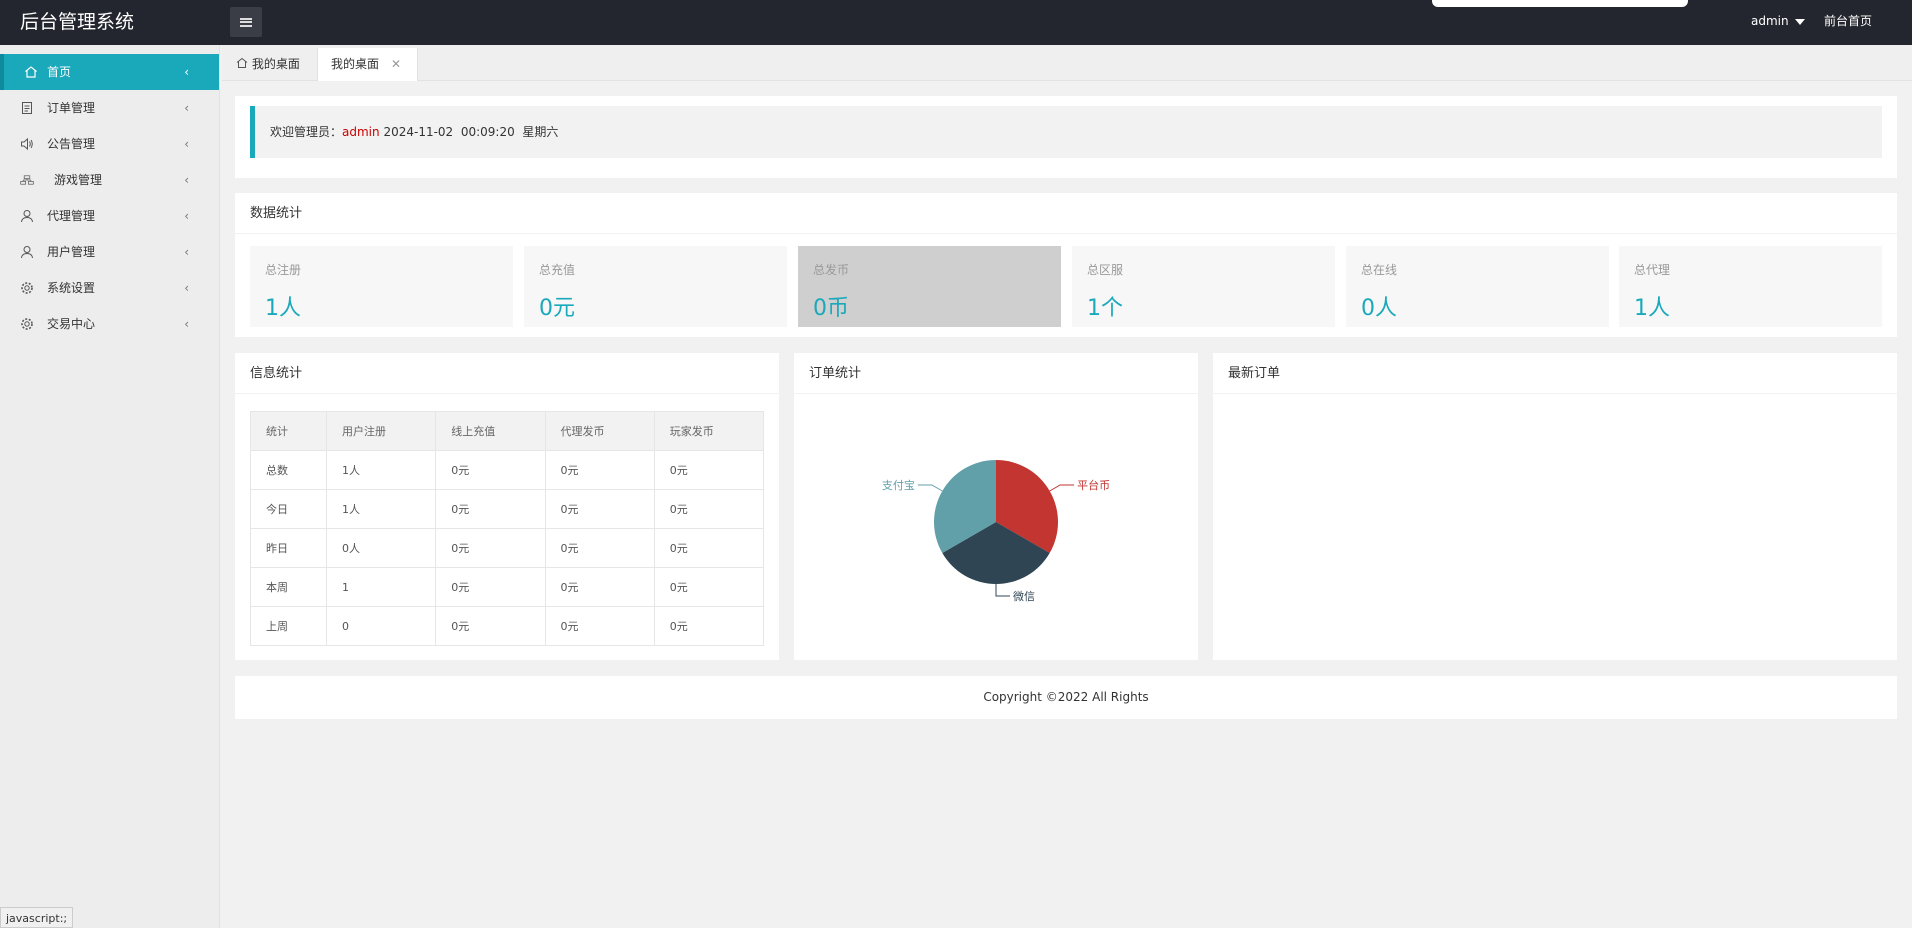 Image resolution: width=1912 pixels, height=928 pixels. What do you see at coordinates (71, 216) in the screenshot?
I see `sidebar-item-label: 代理管理` at bounding box center [71, 216].